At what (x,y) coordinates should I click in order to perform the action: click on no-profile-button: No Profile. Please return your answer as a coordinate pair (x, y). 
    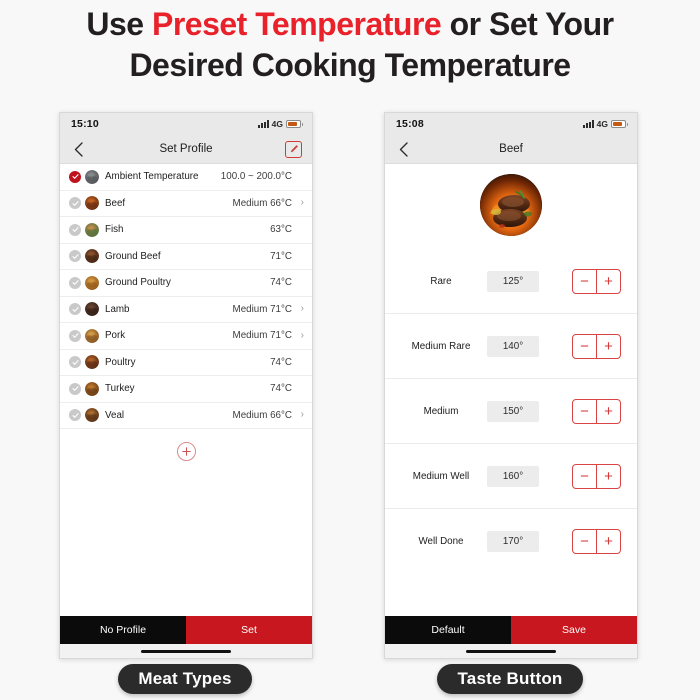
    Looking at the image, I should click on (123, 630).